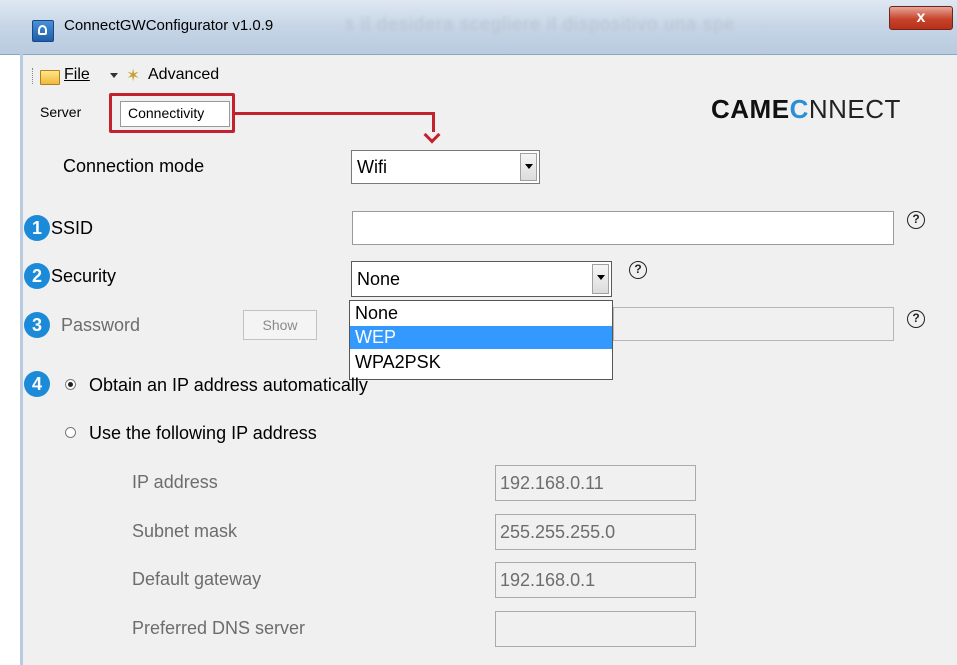 This screenshot has width=957, height=665. Describe the element at coordinates (595, 483) in the screenshot. I see `ip-address-input: 192.168.0.11` at that location.